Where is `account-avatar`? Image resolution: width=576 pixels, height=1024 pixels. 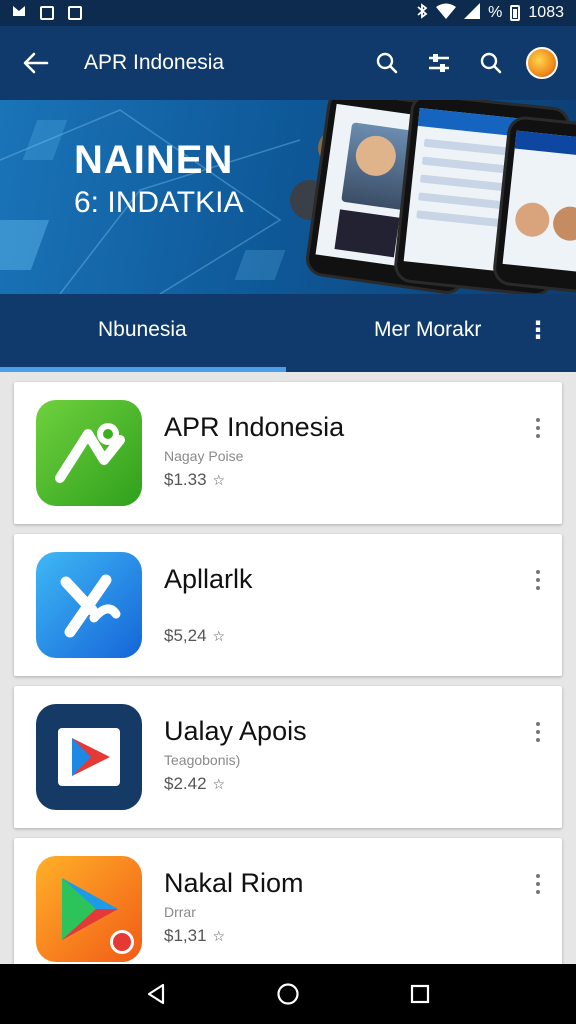 account-avatar is located at coordinates (542, 63).